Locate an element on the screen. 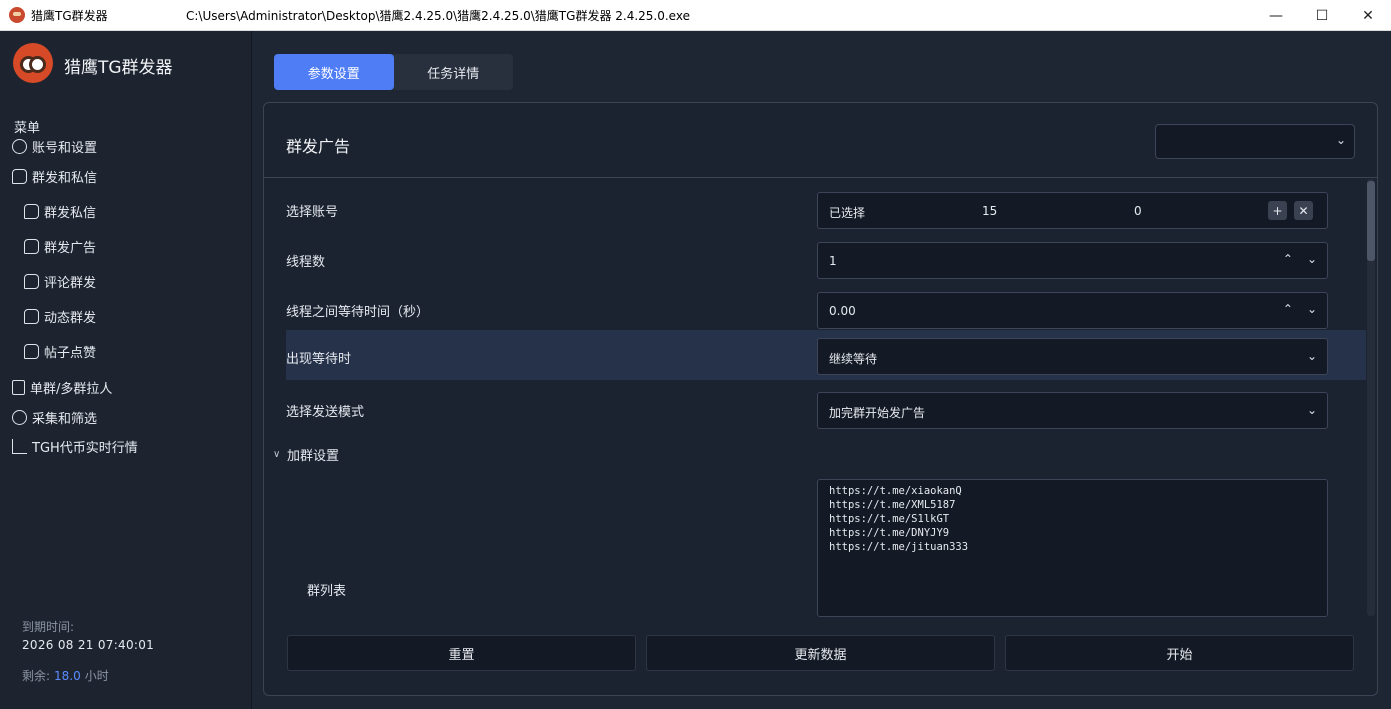  sidebar-item-broadcast-dm: 群发和私信 is located at coordinates (54, 176).